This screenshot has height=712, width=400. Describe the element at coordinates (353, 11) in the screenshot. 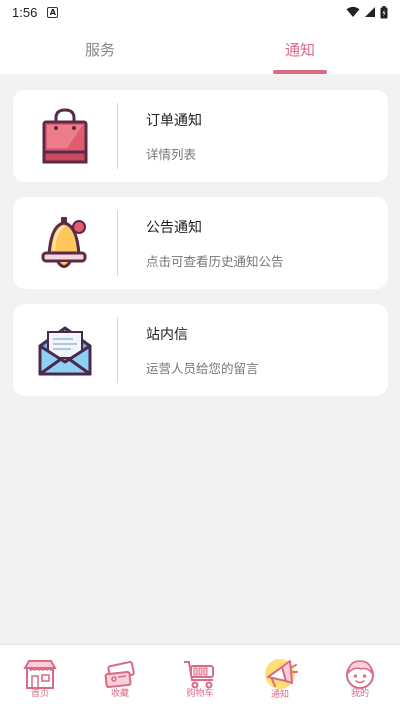

I see `wifi-icon` at that location.